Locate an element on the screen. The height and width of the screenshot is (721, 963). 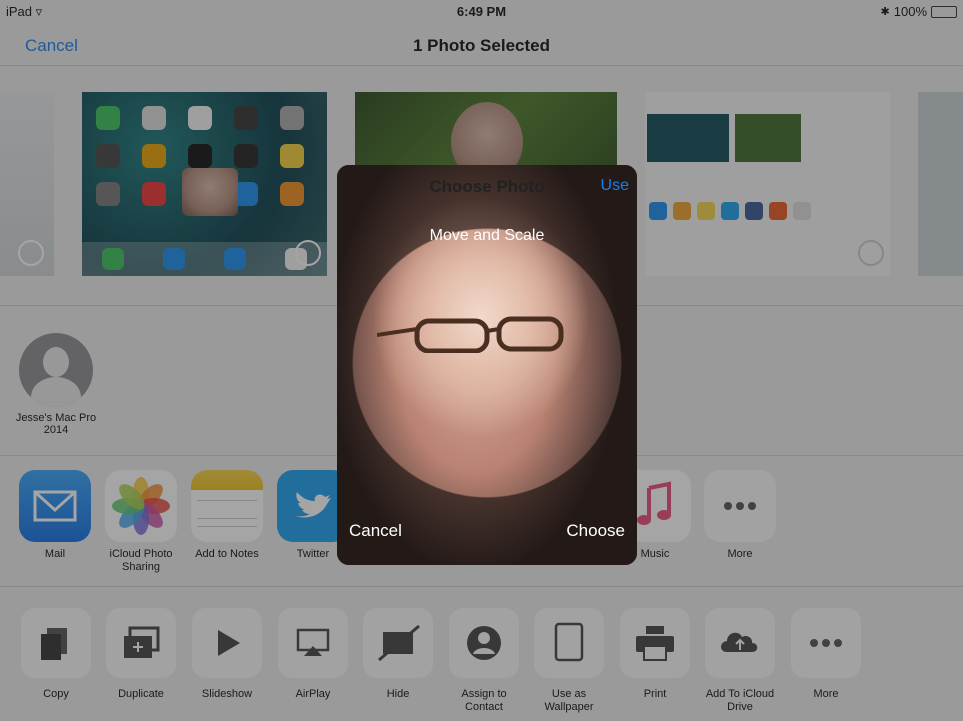
dialog-cancel-button: Cancel is located at coordinates (375, 531).